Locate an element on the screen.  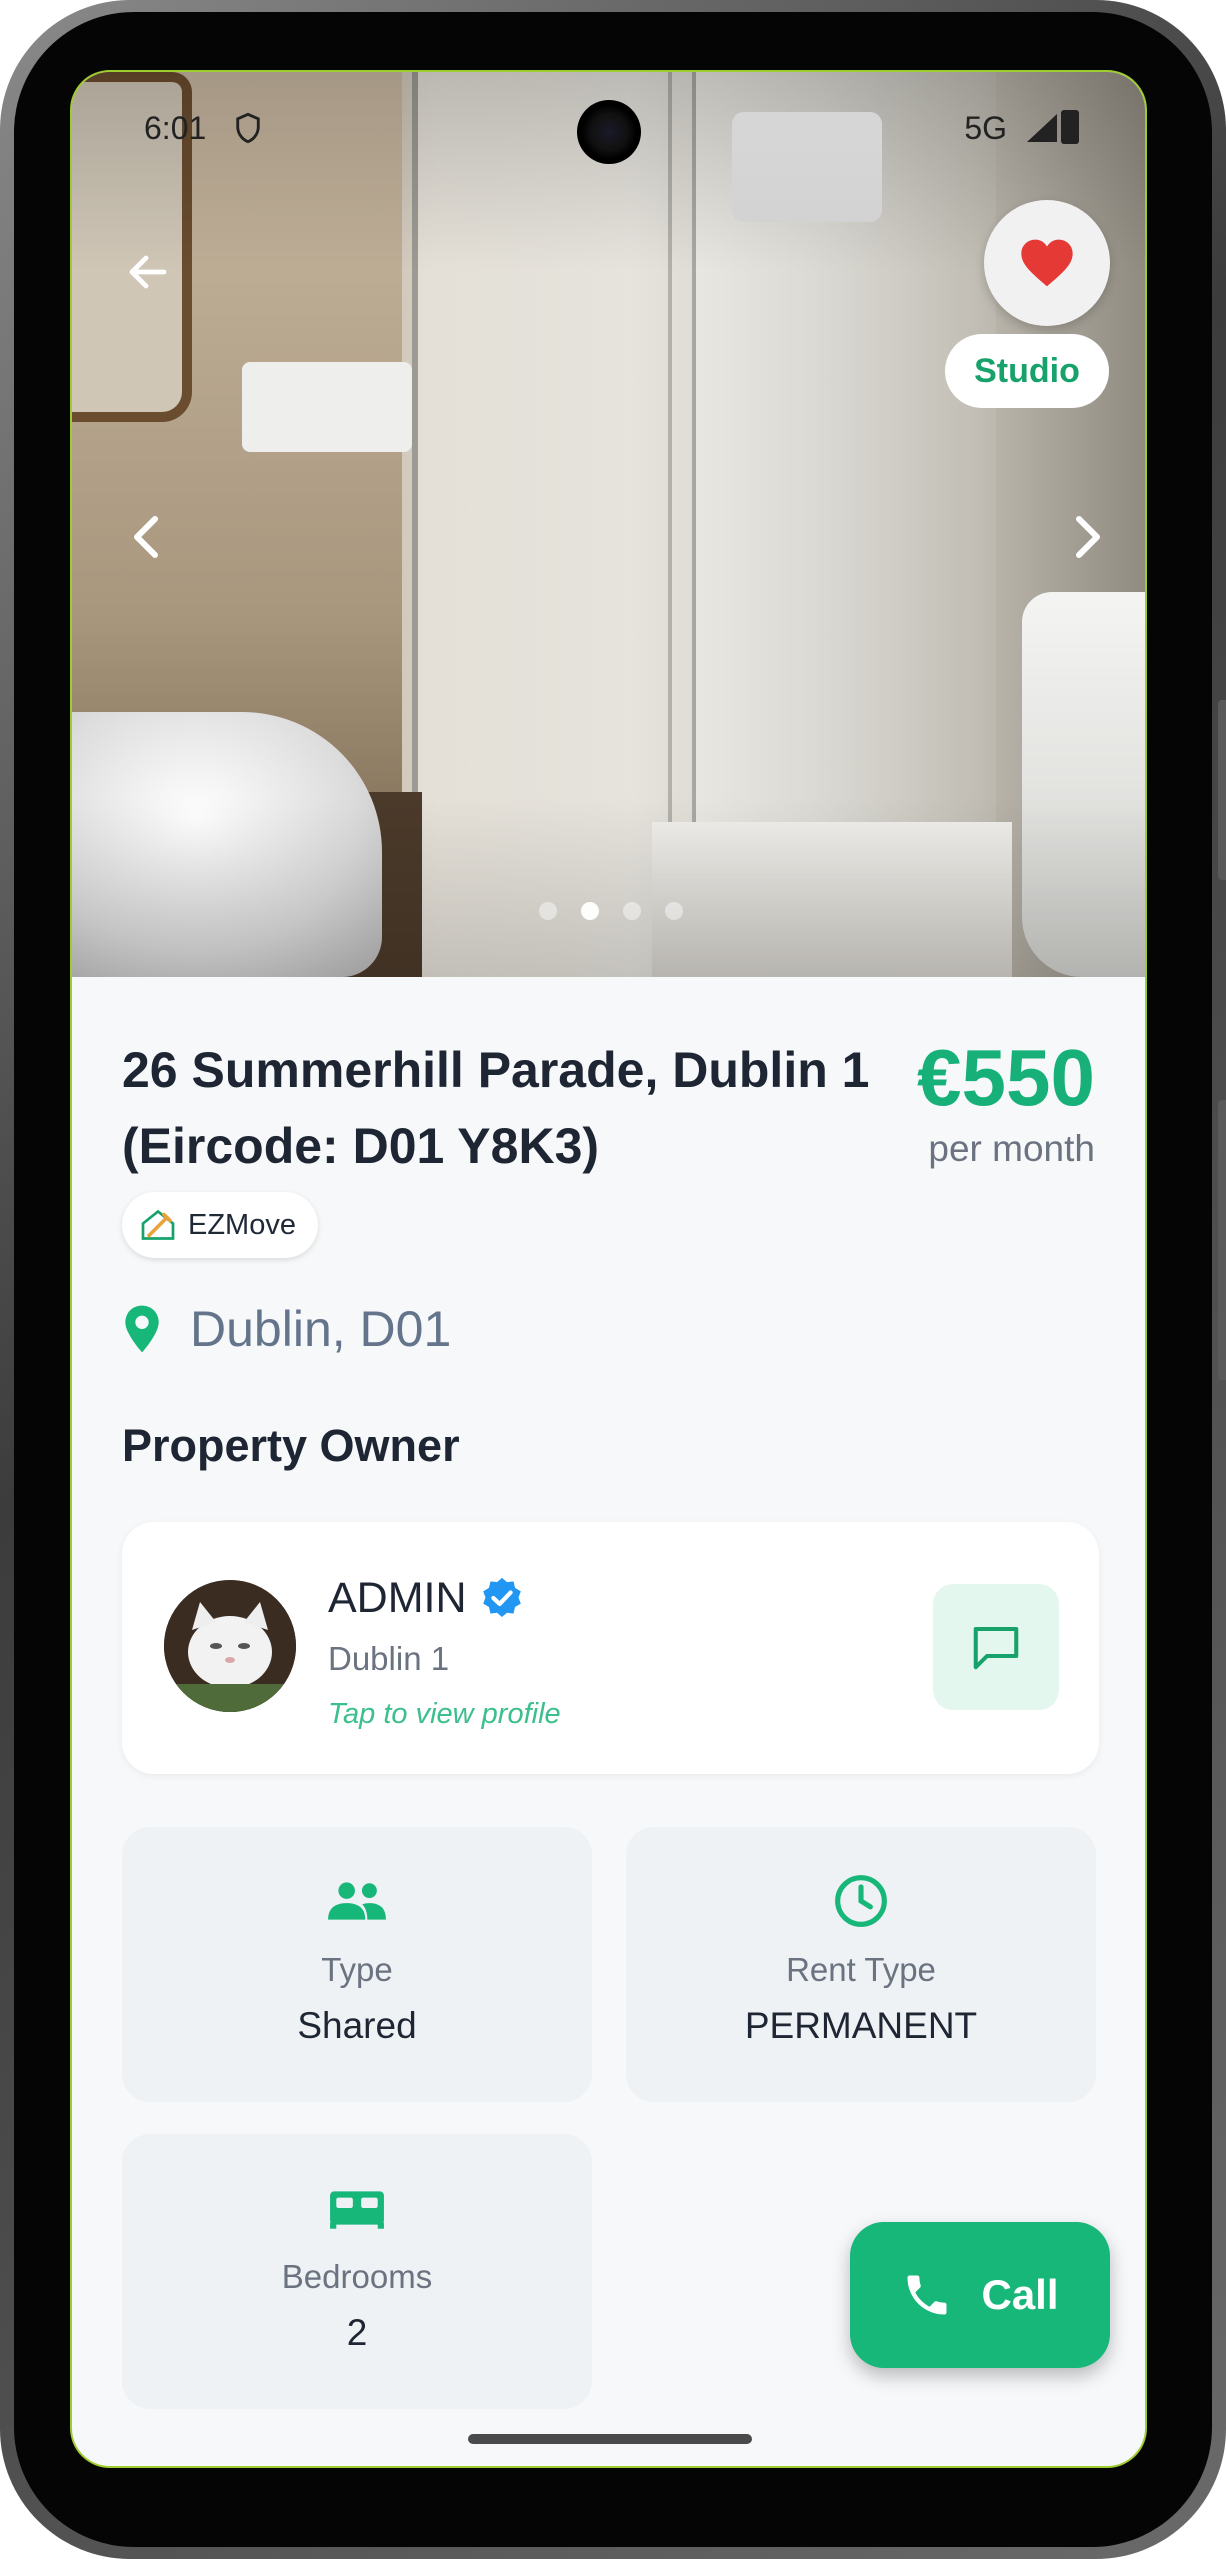
detail-label: Rent Type is located at coordinates (861, 1969).